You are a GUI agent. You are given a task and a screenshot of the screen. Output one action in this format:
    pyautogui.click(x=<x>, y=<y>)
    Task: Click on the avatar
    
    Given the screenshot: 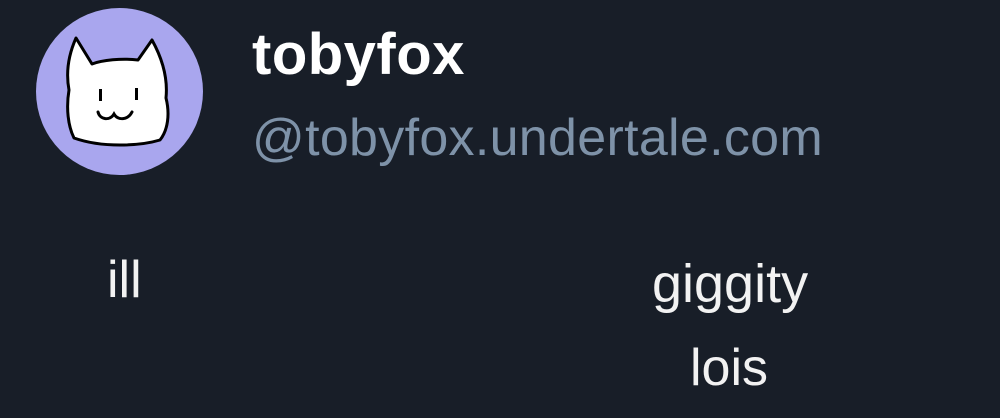 What is the action you would take?
    pyautogui.click(x=119, y=91)
    